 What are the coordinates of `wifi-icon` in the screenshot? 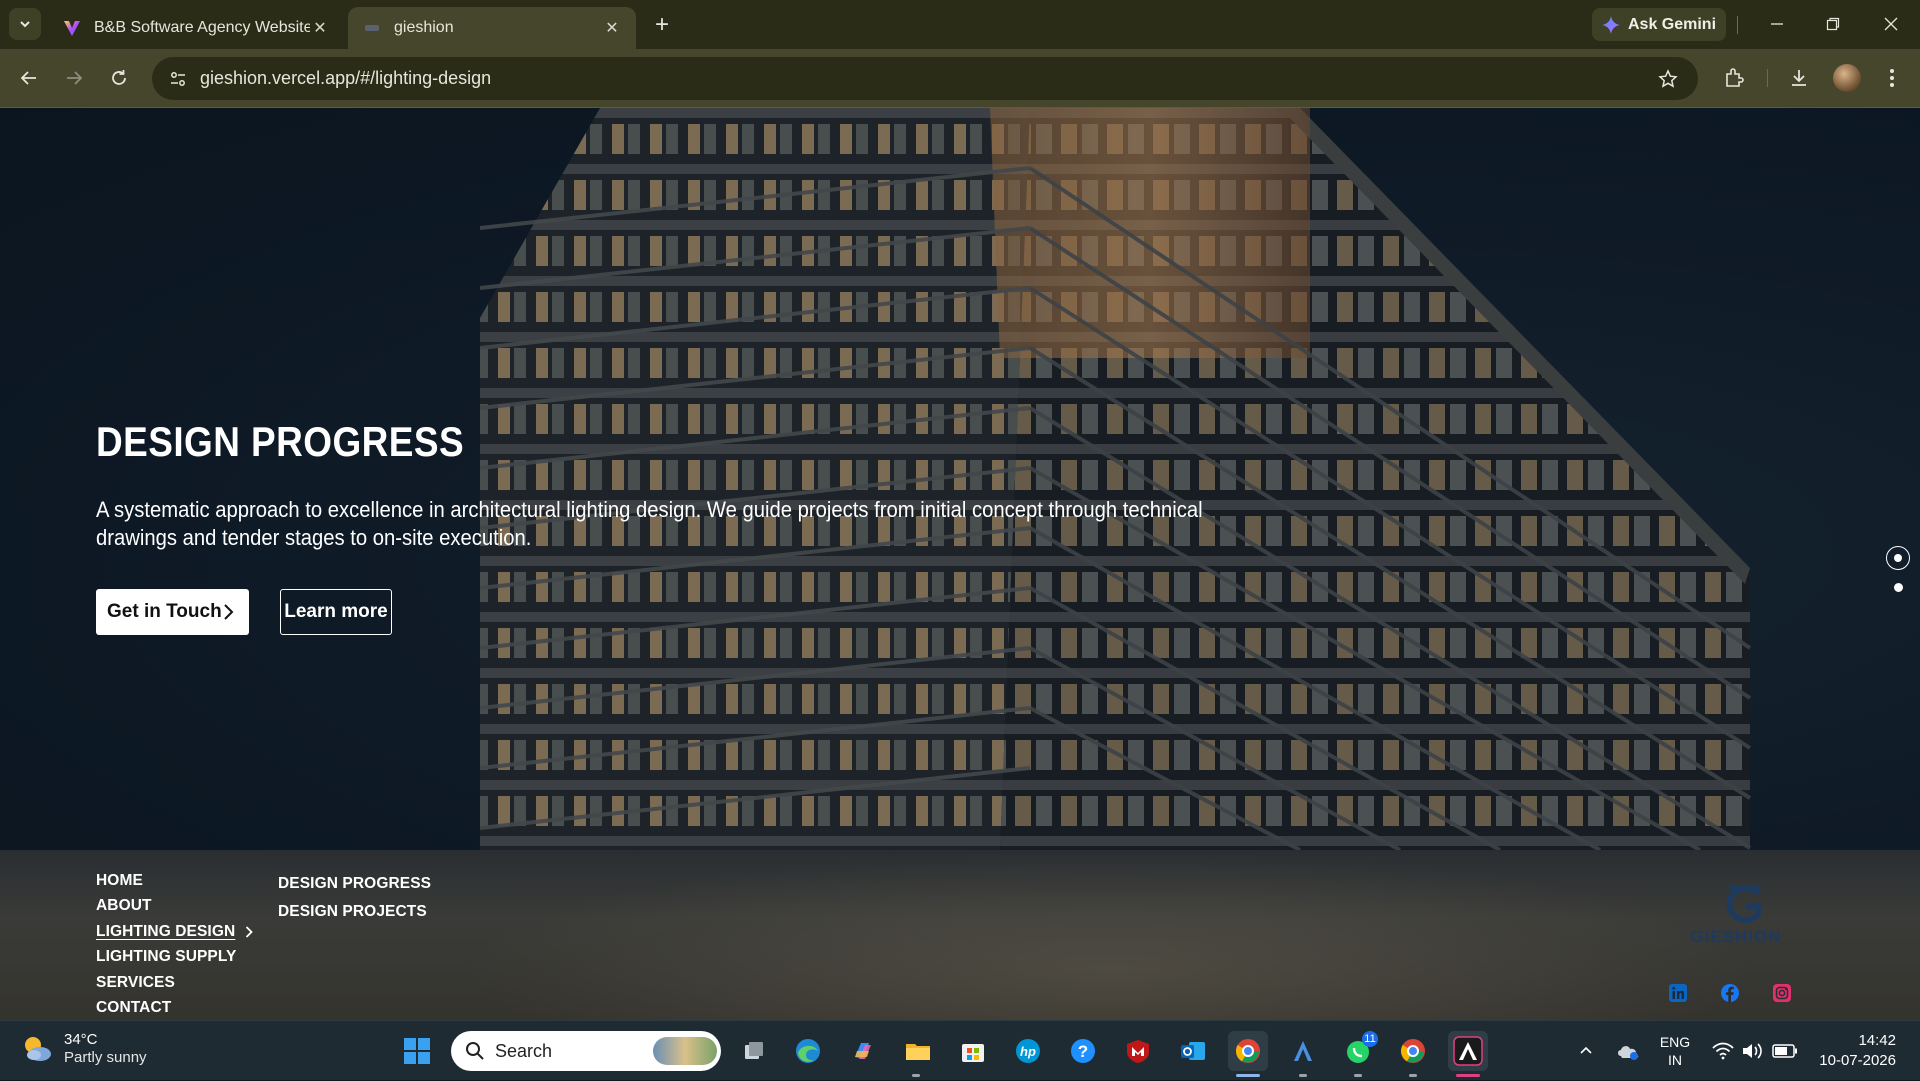 It's located at (1723, 1051).